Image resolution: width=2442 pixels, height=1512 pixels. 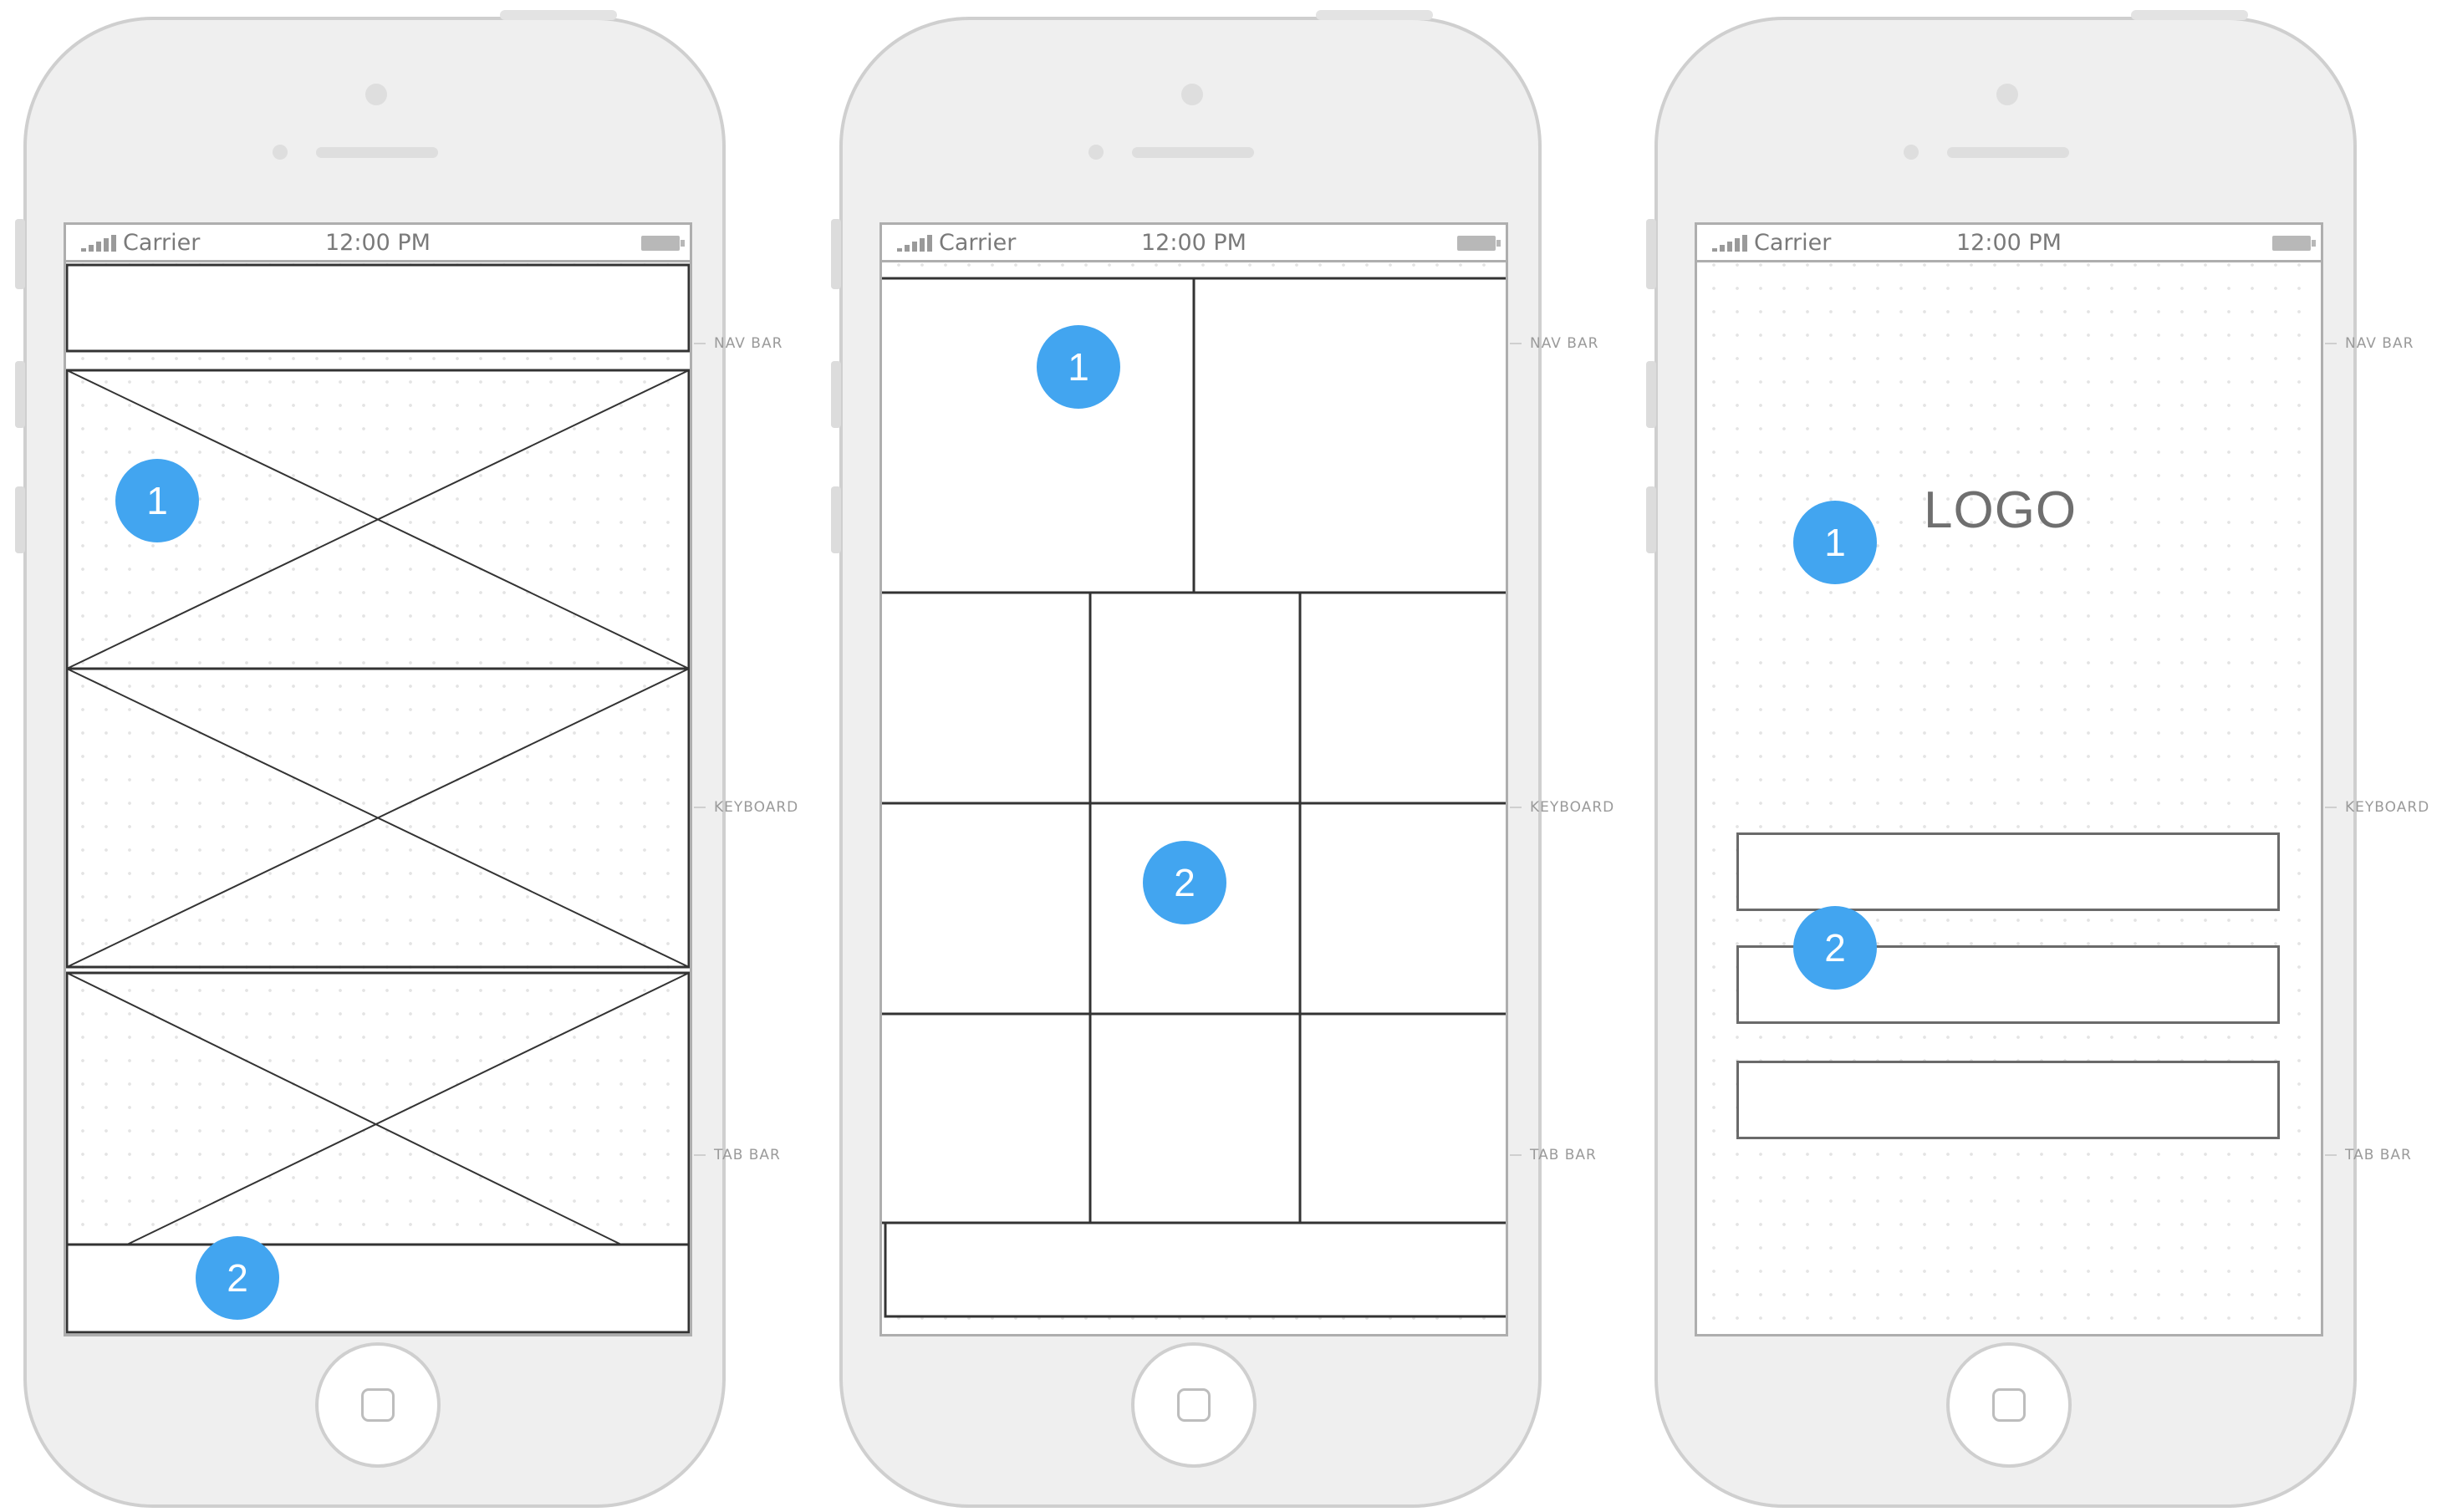 I want to click on status-time: 12:00 PM, so click(x=2009, y=243).